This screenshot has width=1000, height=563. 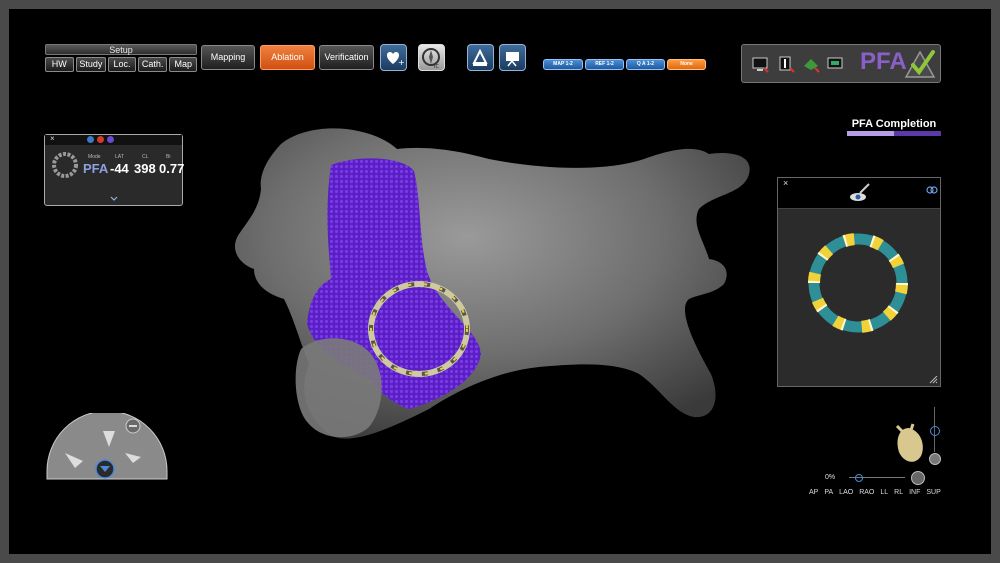 What do you see at coordinates (866, 492) in the screenshot?
I see `view-rao: RAO` at bounding box center [866, 492].